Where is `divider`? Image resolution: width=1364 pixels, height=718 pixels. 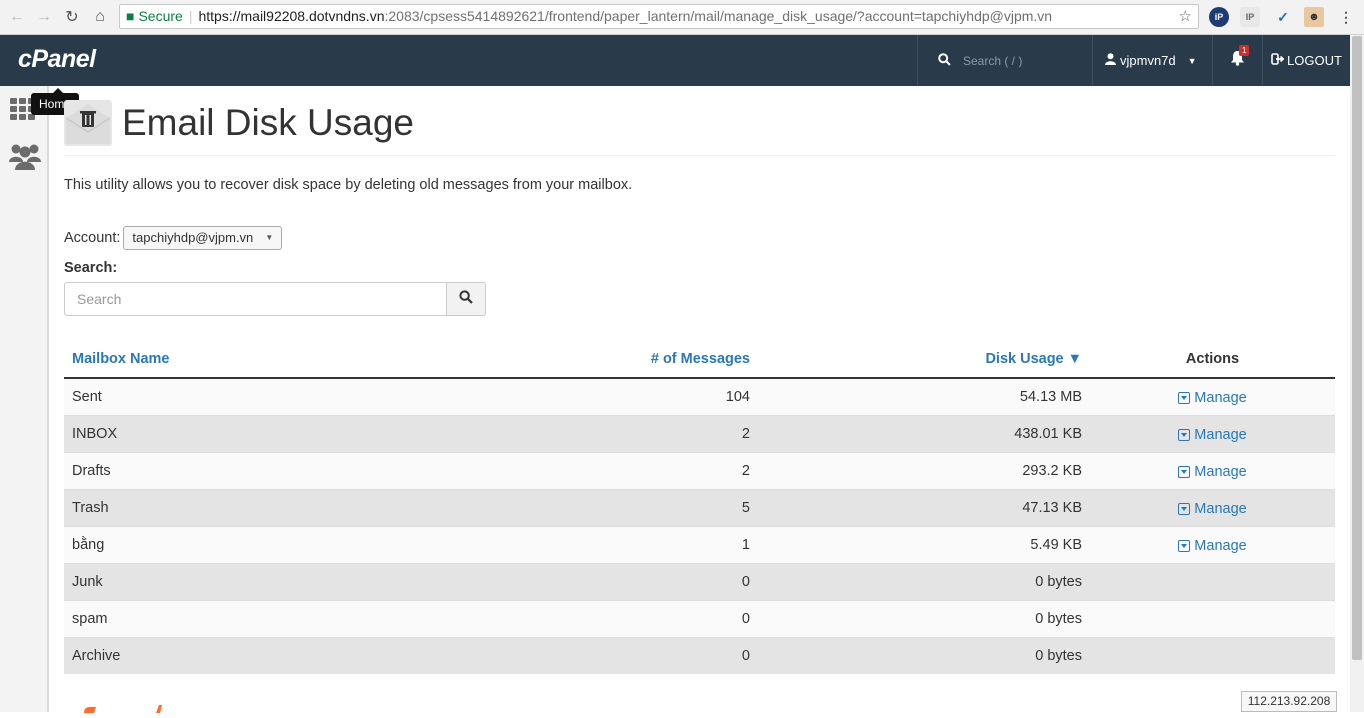 divider is located at coordinates (699, 155).